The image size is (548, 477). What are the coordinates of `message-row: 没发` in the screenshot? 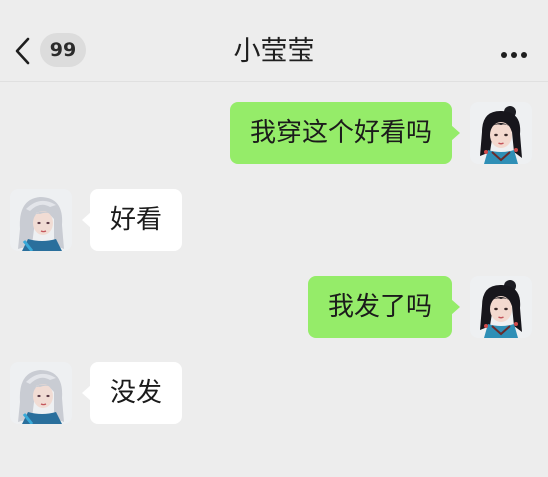 It's located at (274, 393).